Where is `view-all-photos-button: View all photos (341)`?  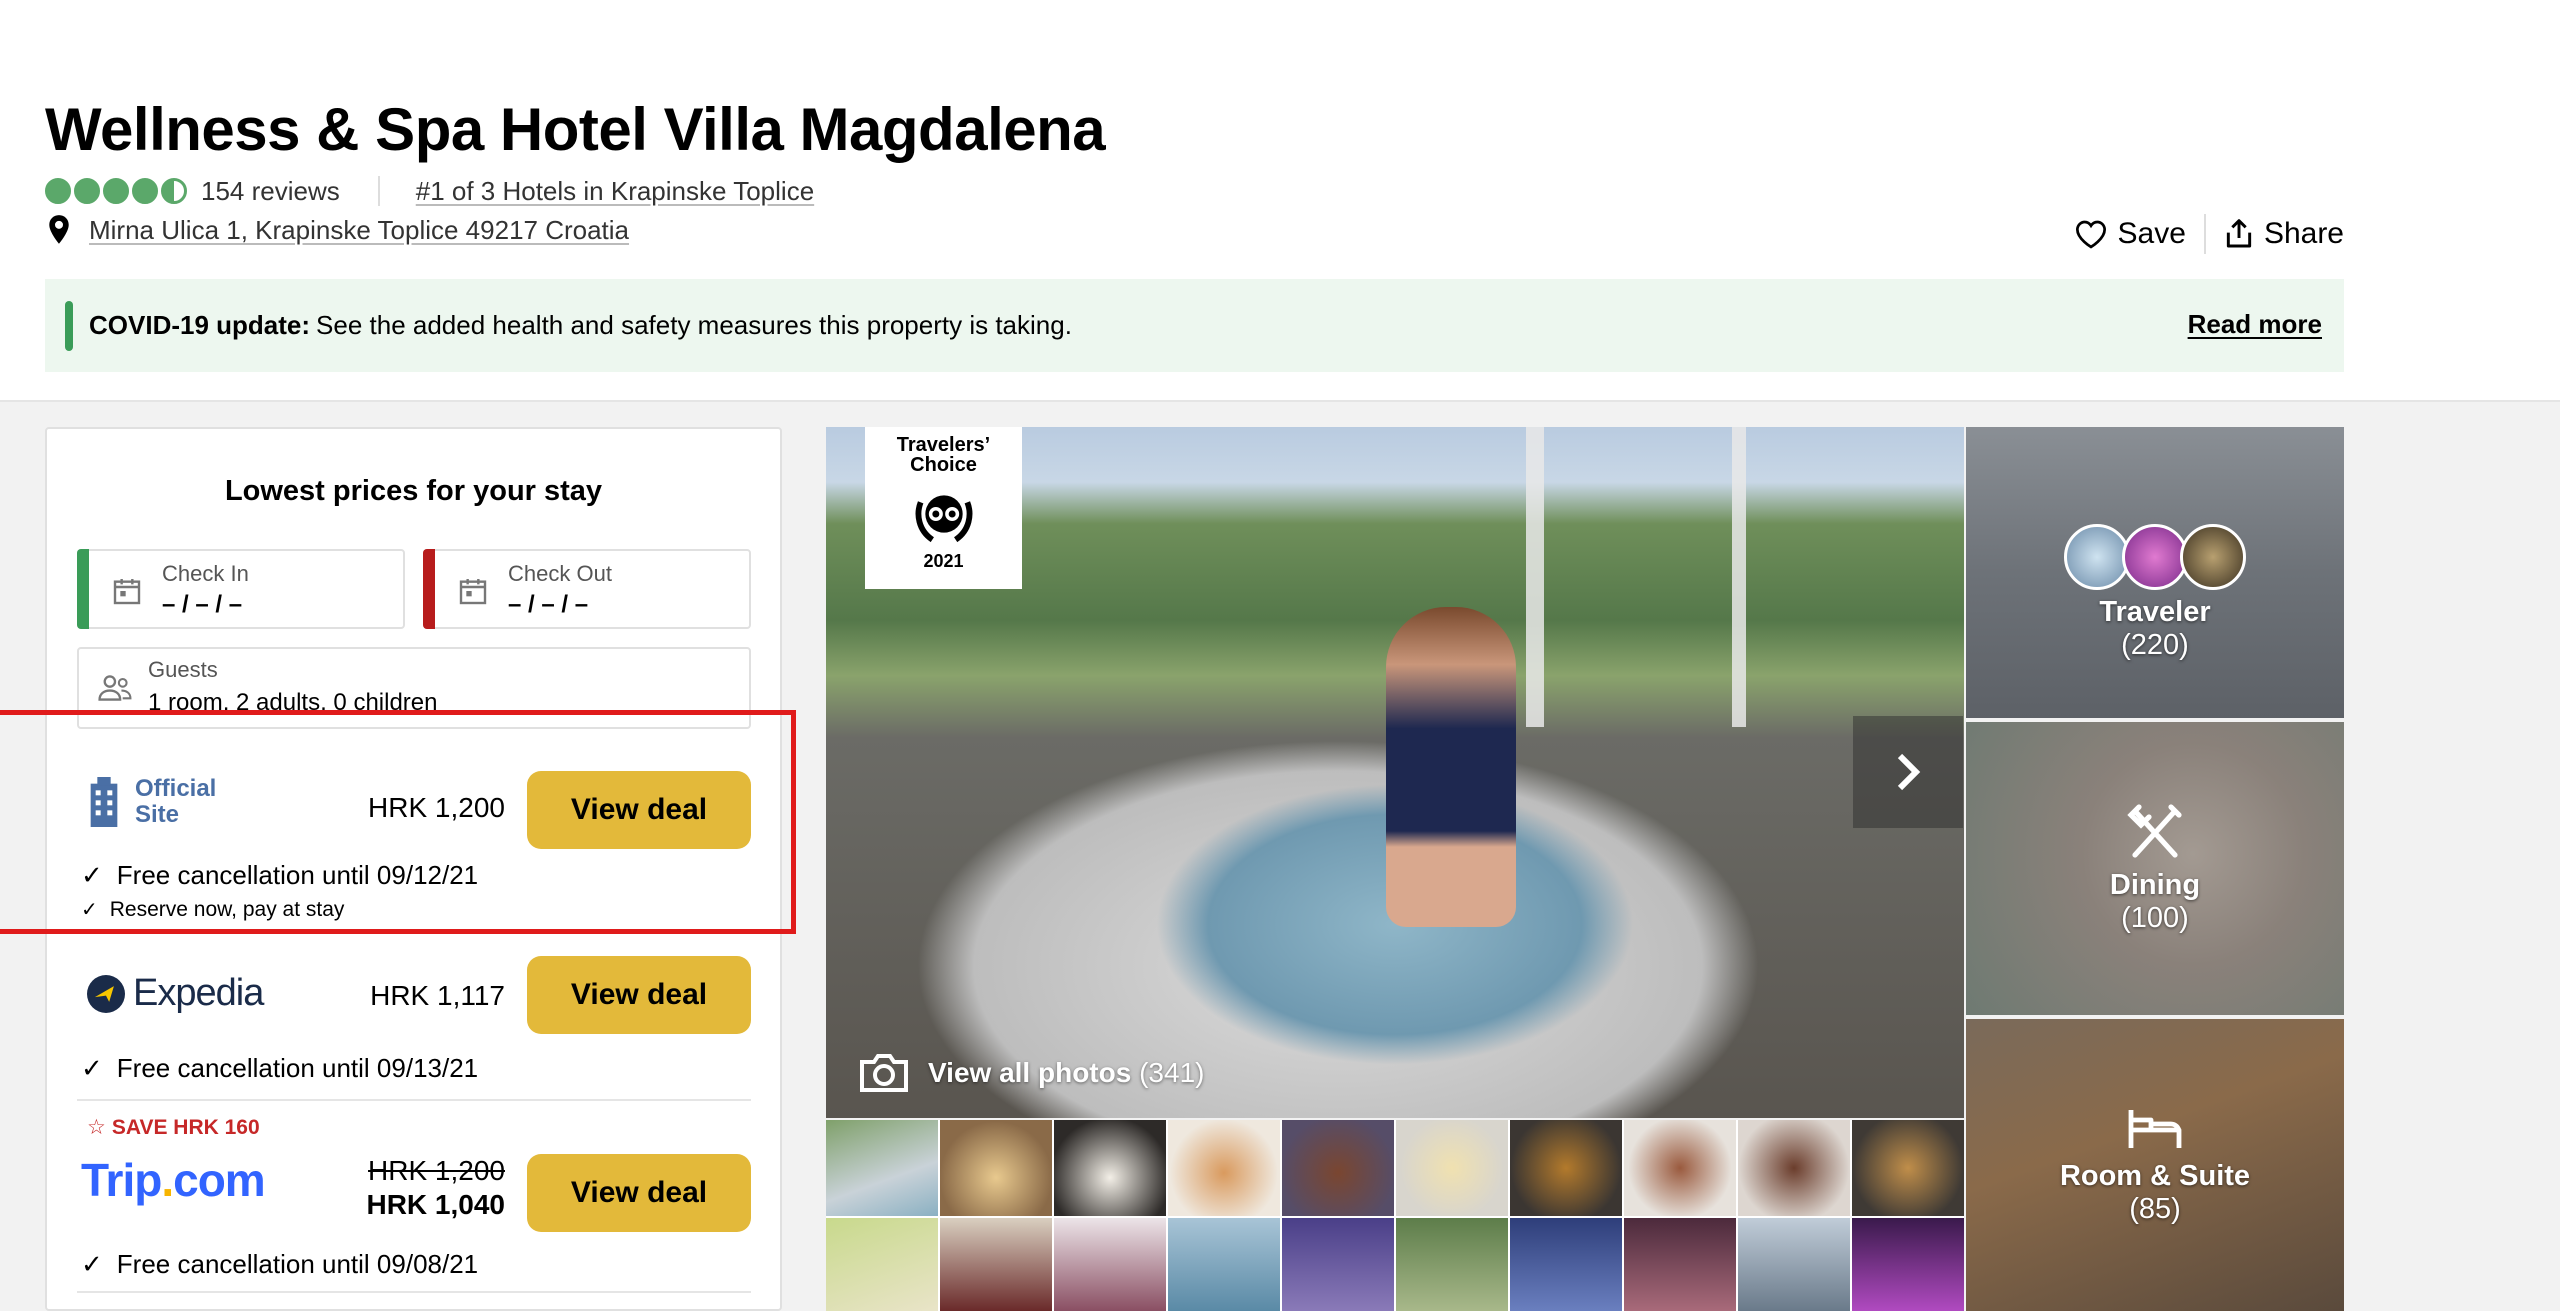 view-all-photos-button: View all photos (341) is located at coordinates (1031, 1073).